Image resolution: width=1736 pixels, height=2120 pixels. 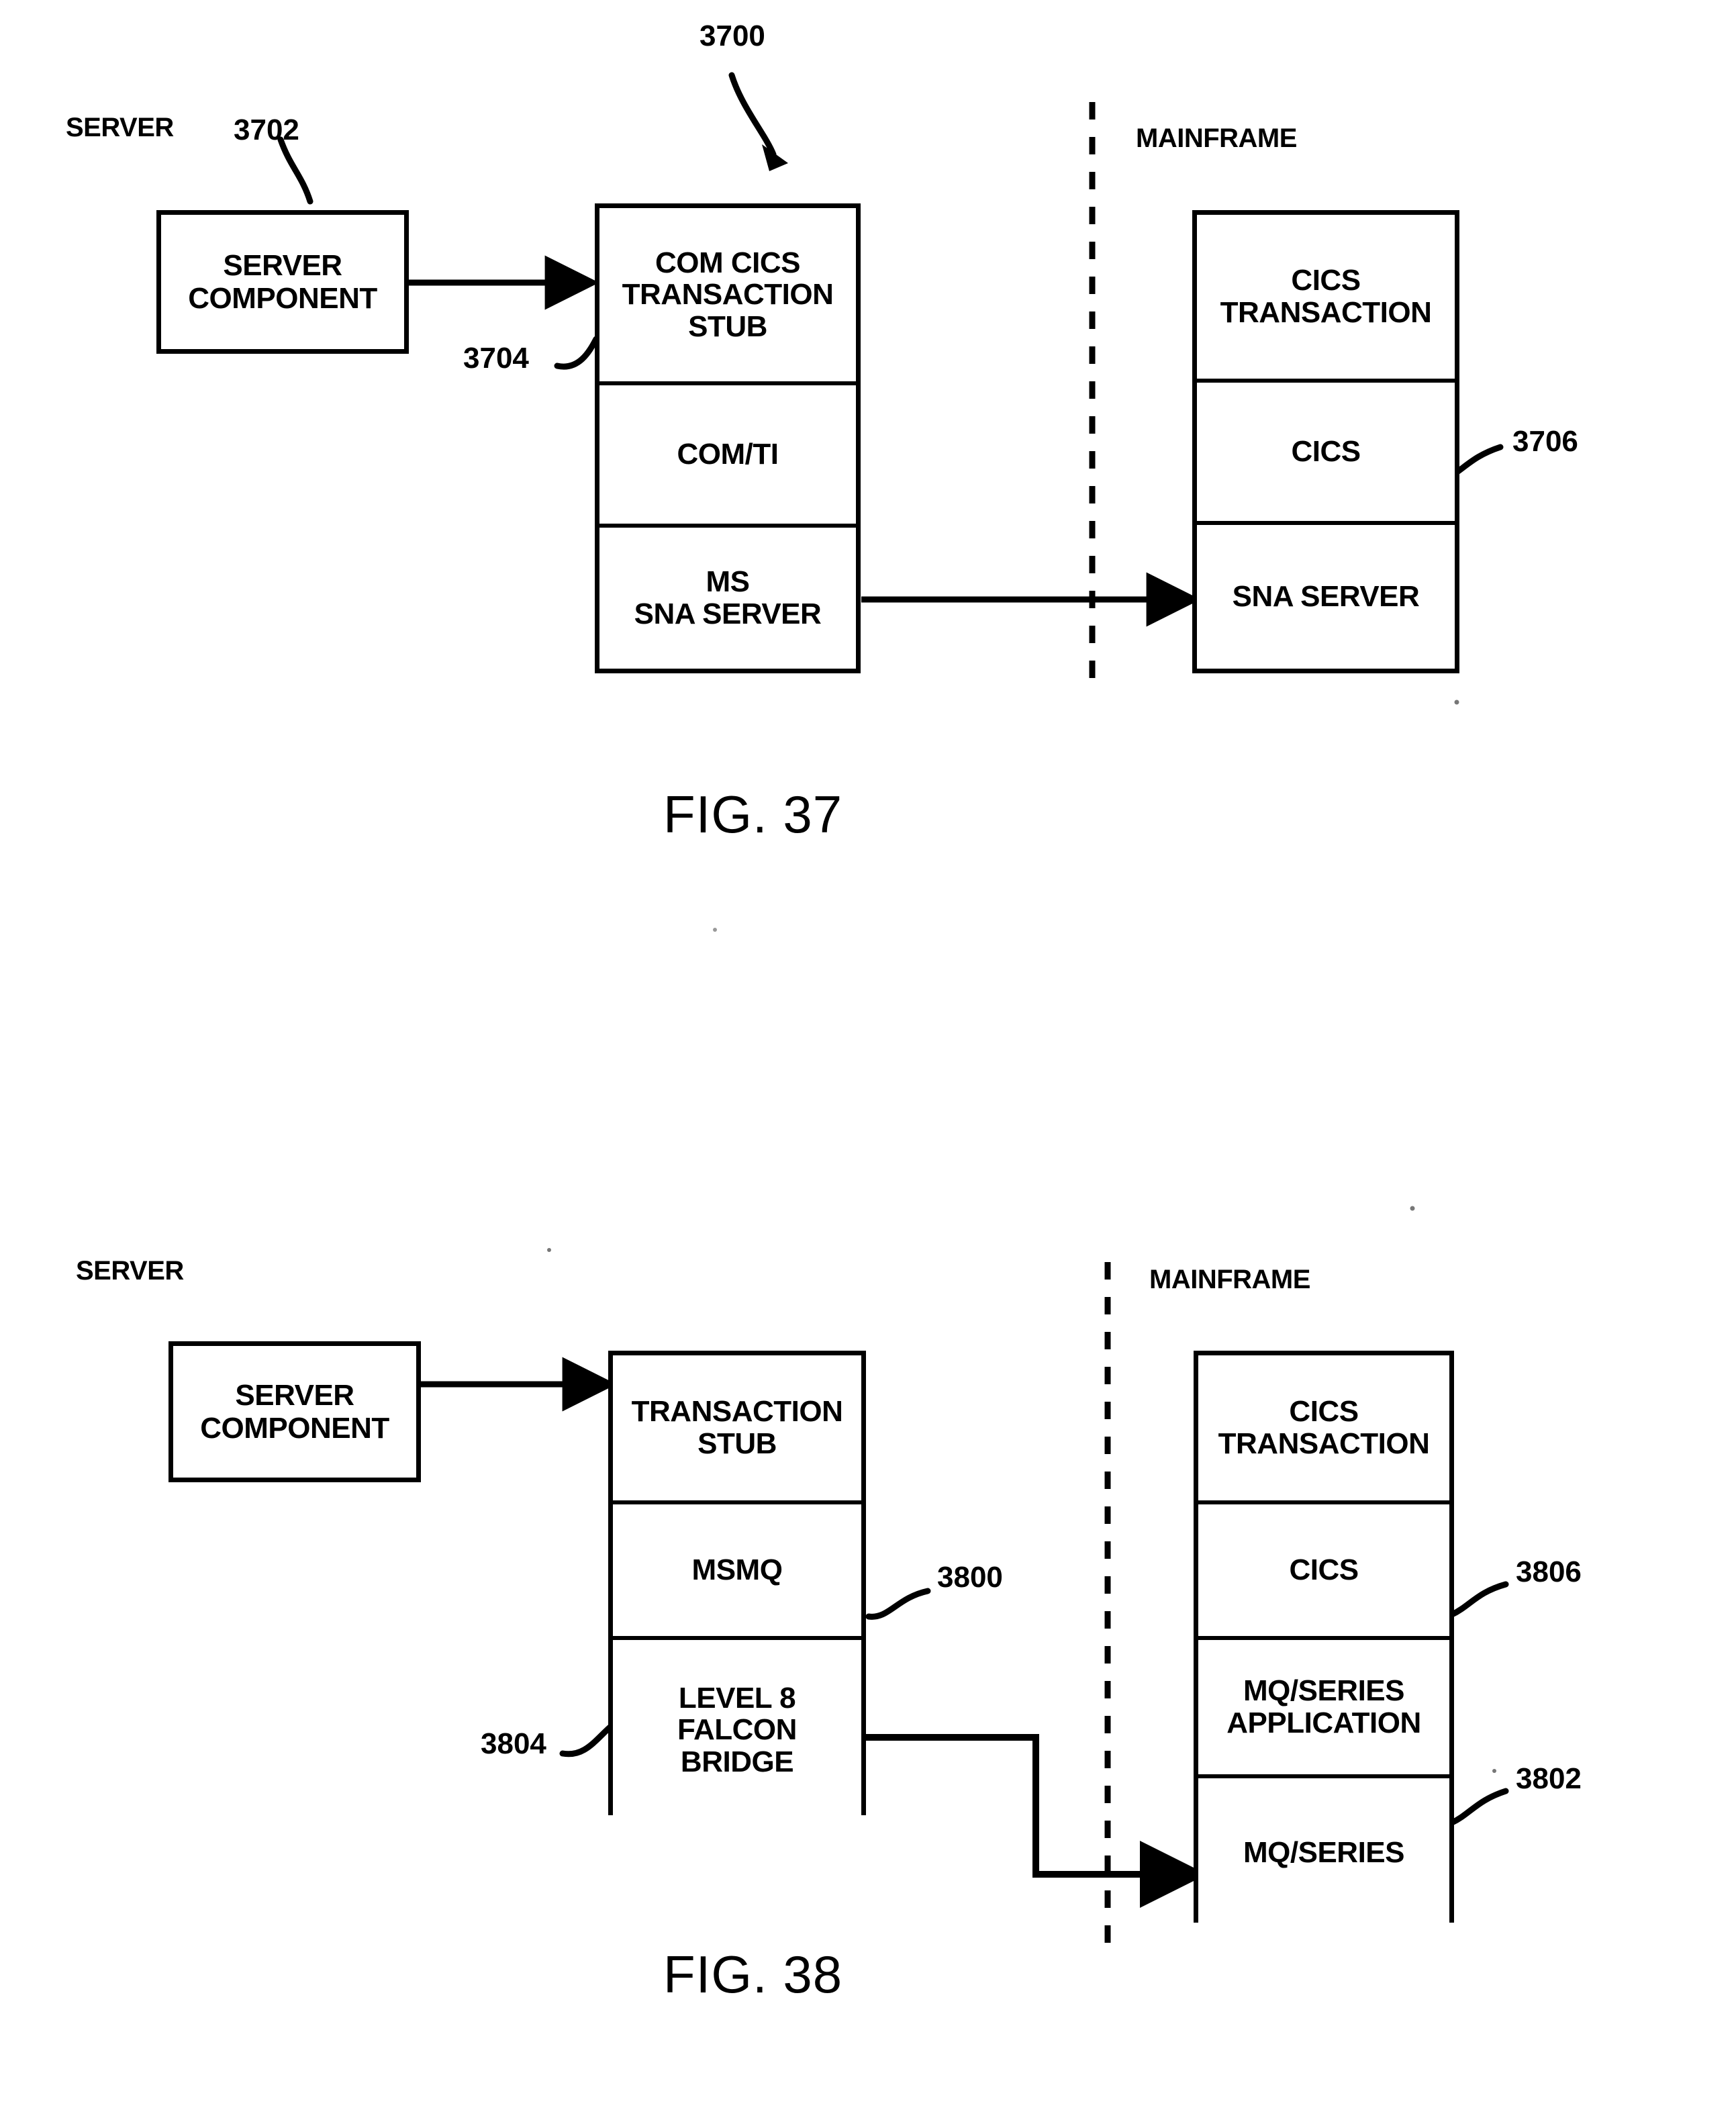 What do you see at coordinates (266, 129) in the screenshot?
I see `fig37-callout-3702: 3702` at bounding box center [266, 129].